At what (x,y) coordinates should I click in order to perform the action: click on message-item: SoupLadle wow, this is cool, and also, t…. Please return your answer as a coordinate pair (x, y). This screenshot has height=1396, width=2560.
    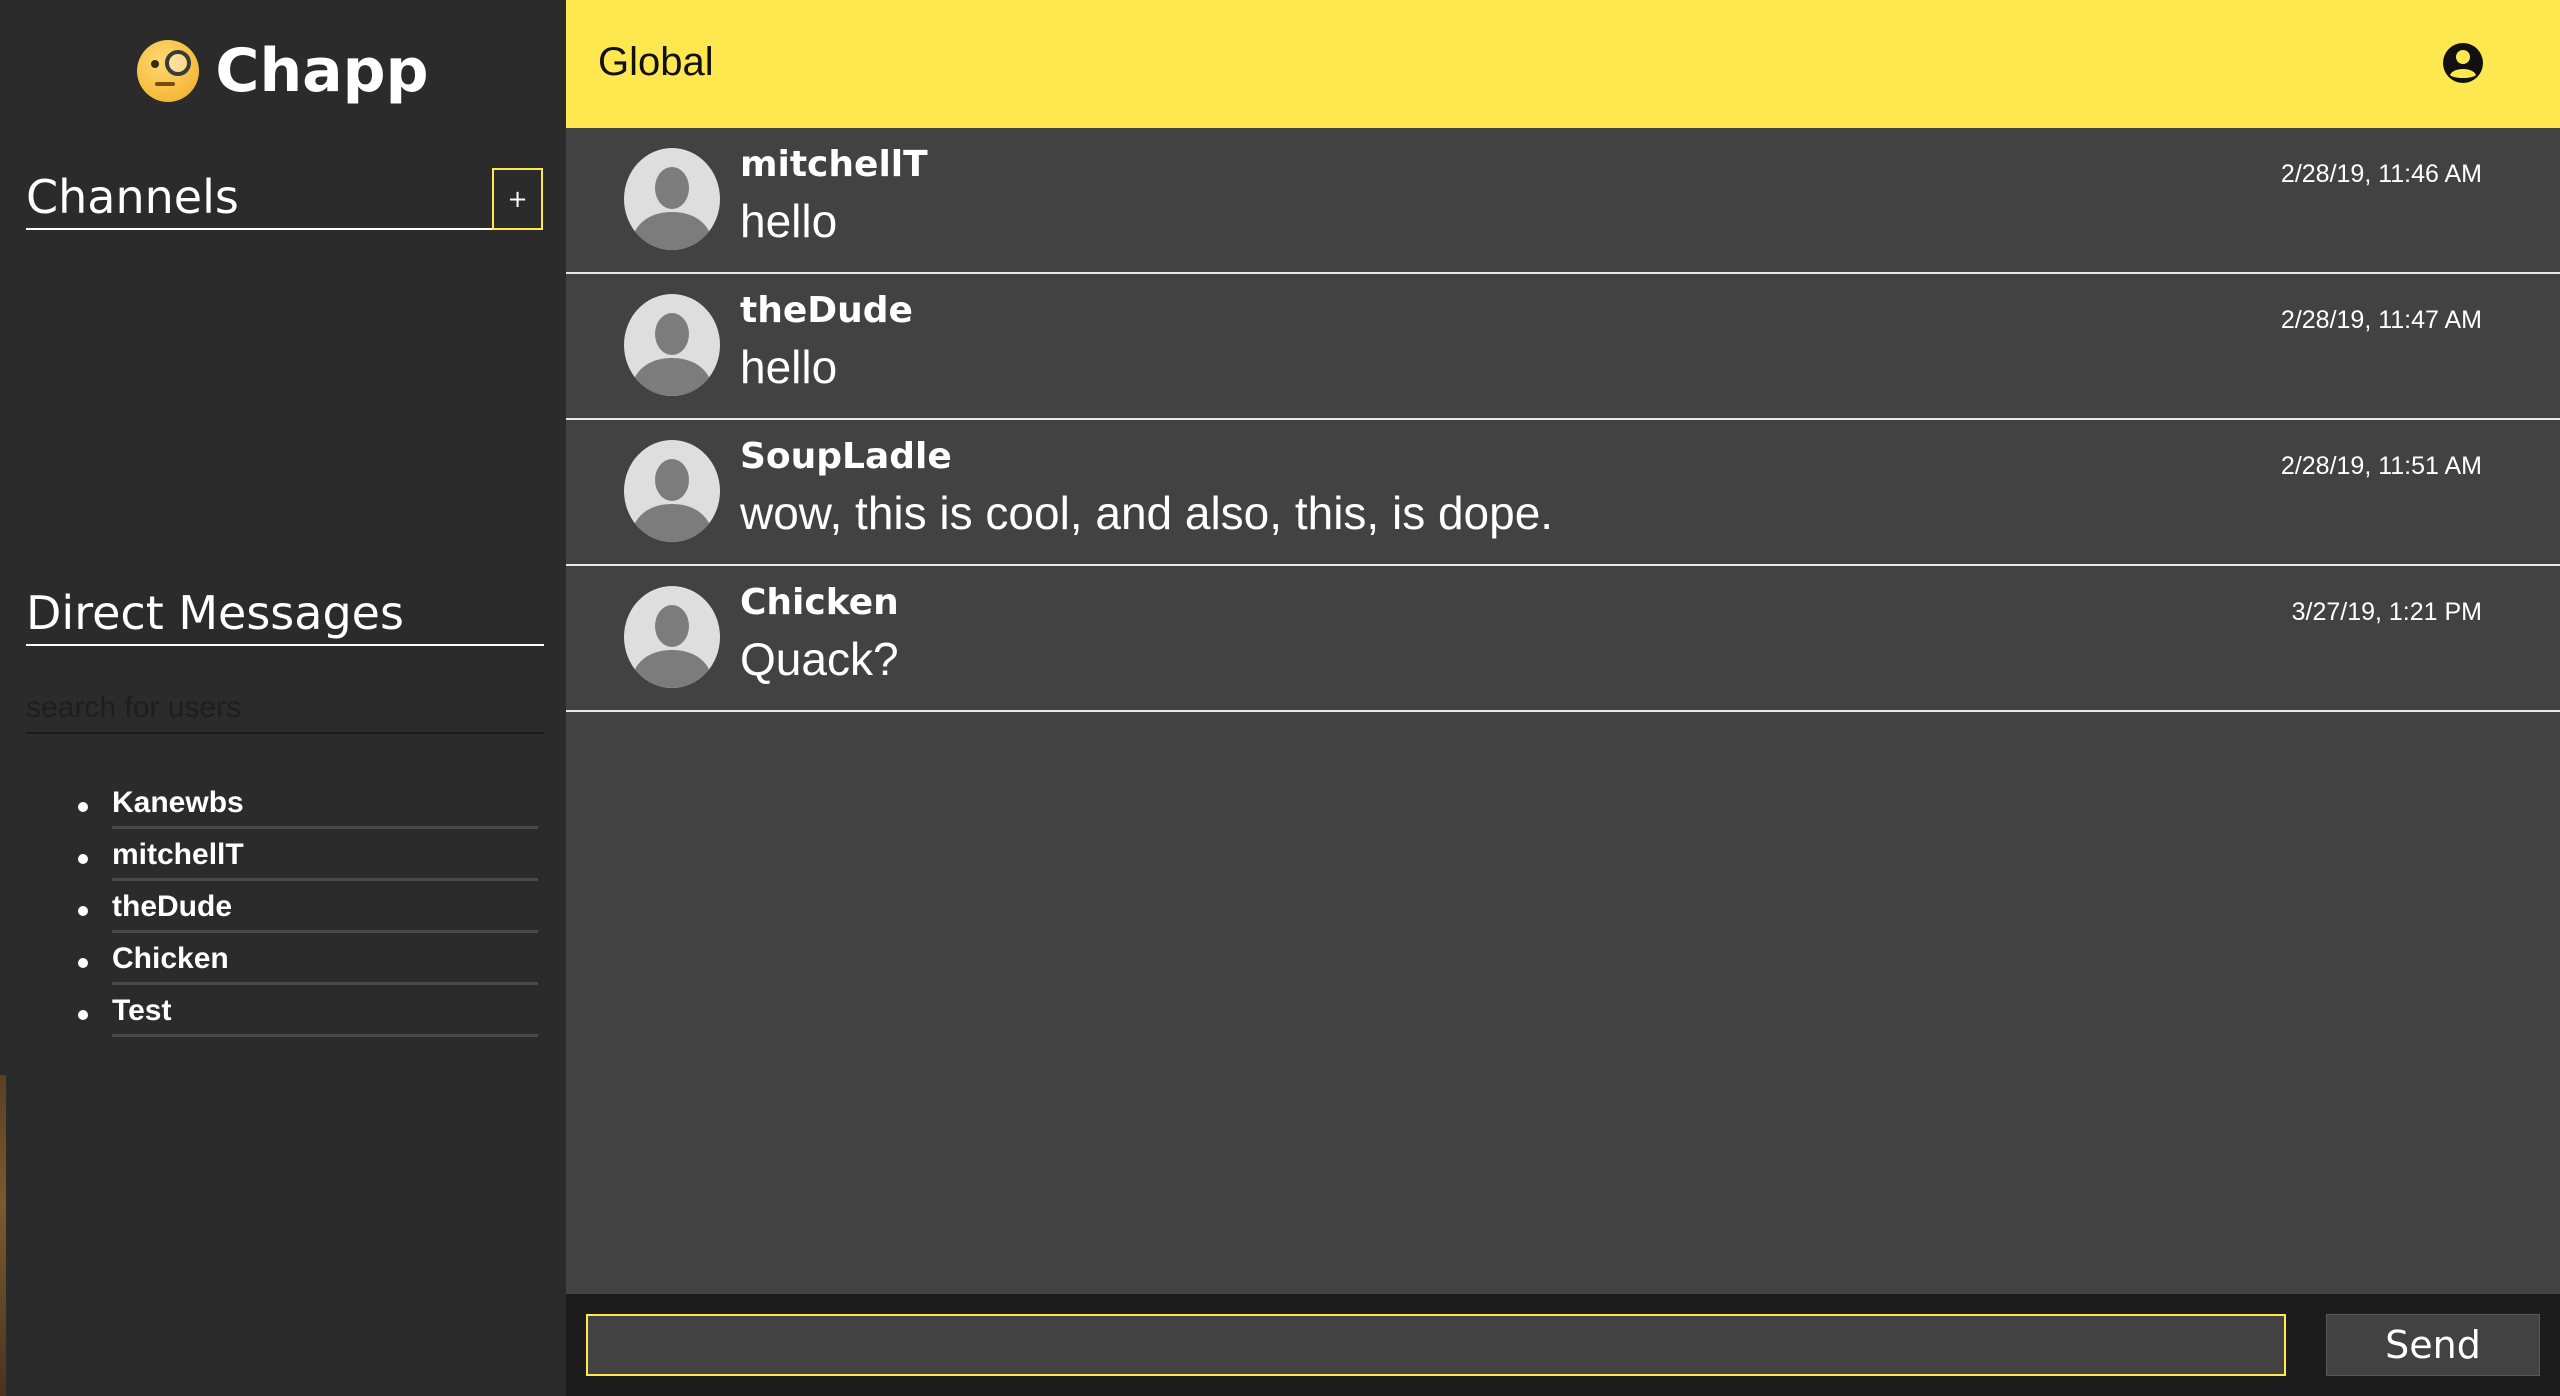
    Looking at the image, I should click on (1563, 493).